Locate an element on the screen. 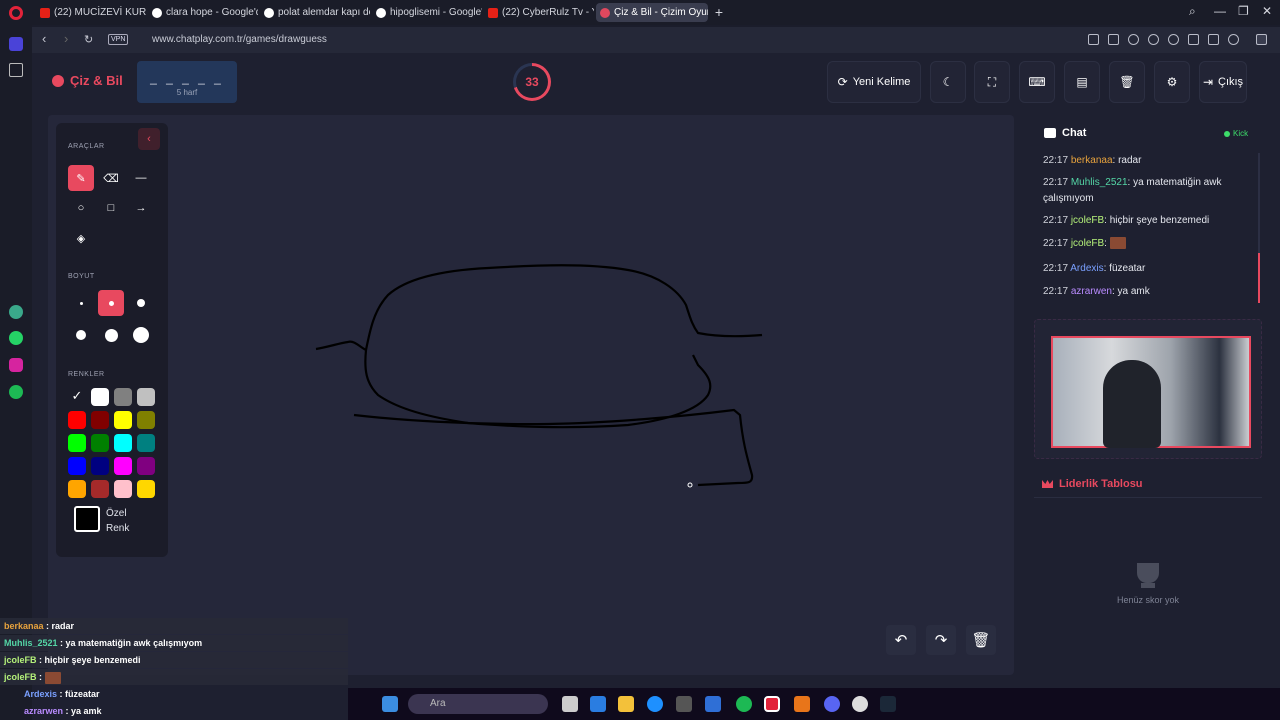 The height and width of the screenshot is (720, 1280). fullscreen-button: ⛶ is located at coordinates (992, 82).